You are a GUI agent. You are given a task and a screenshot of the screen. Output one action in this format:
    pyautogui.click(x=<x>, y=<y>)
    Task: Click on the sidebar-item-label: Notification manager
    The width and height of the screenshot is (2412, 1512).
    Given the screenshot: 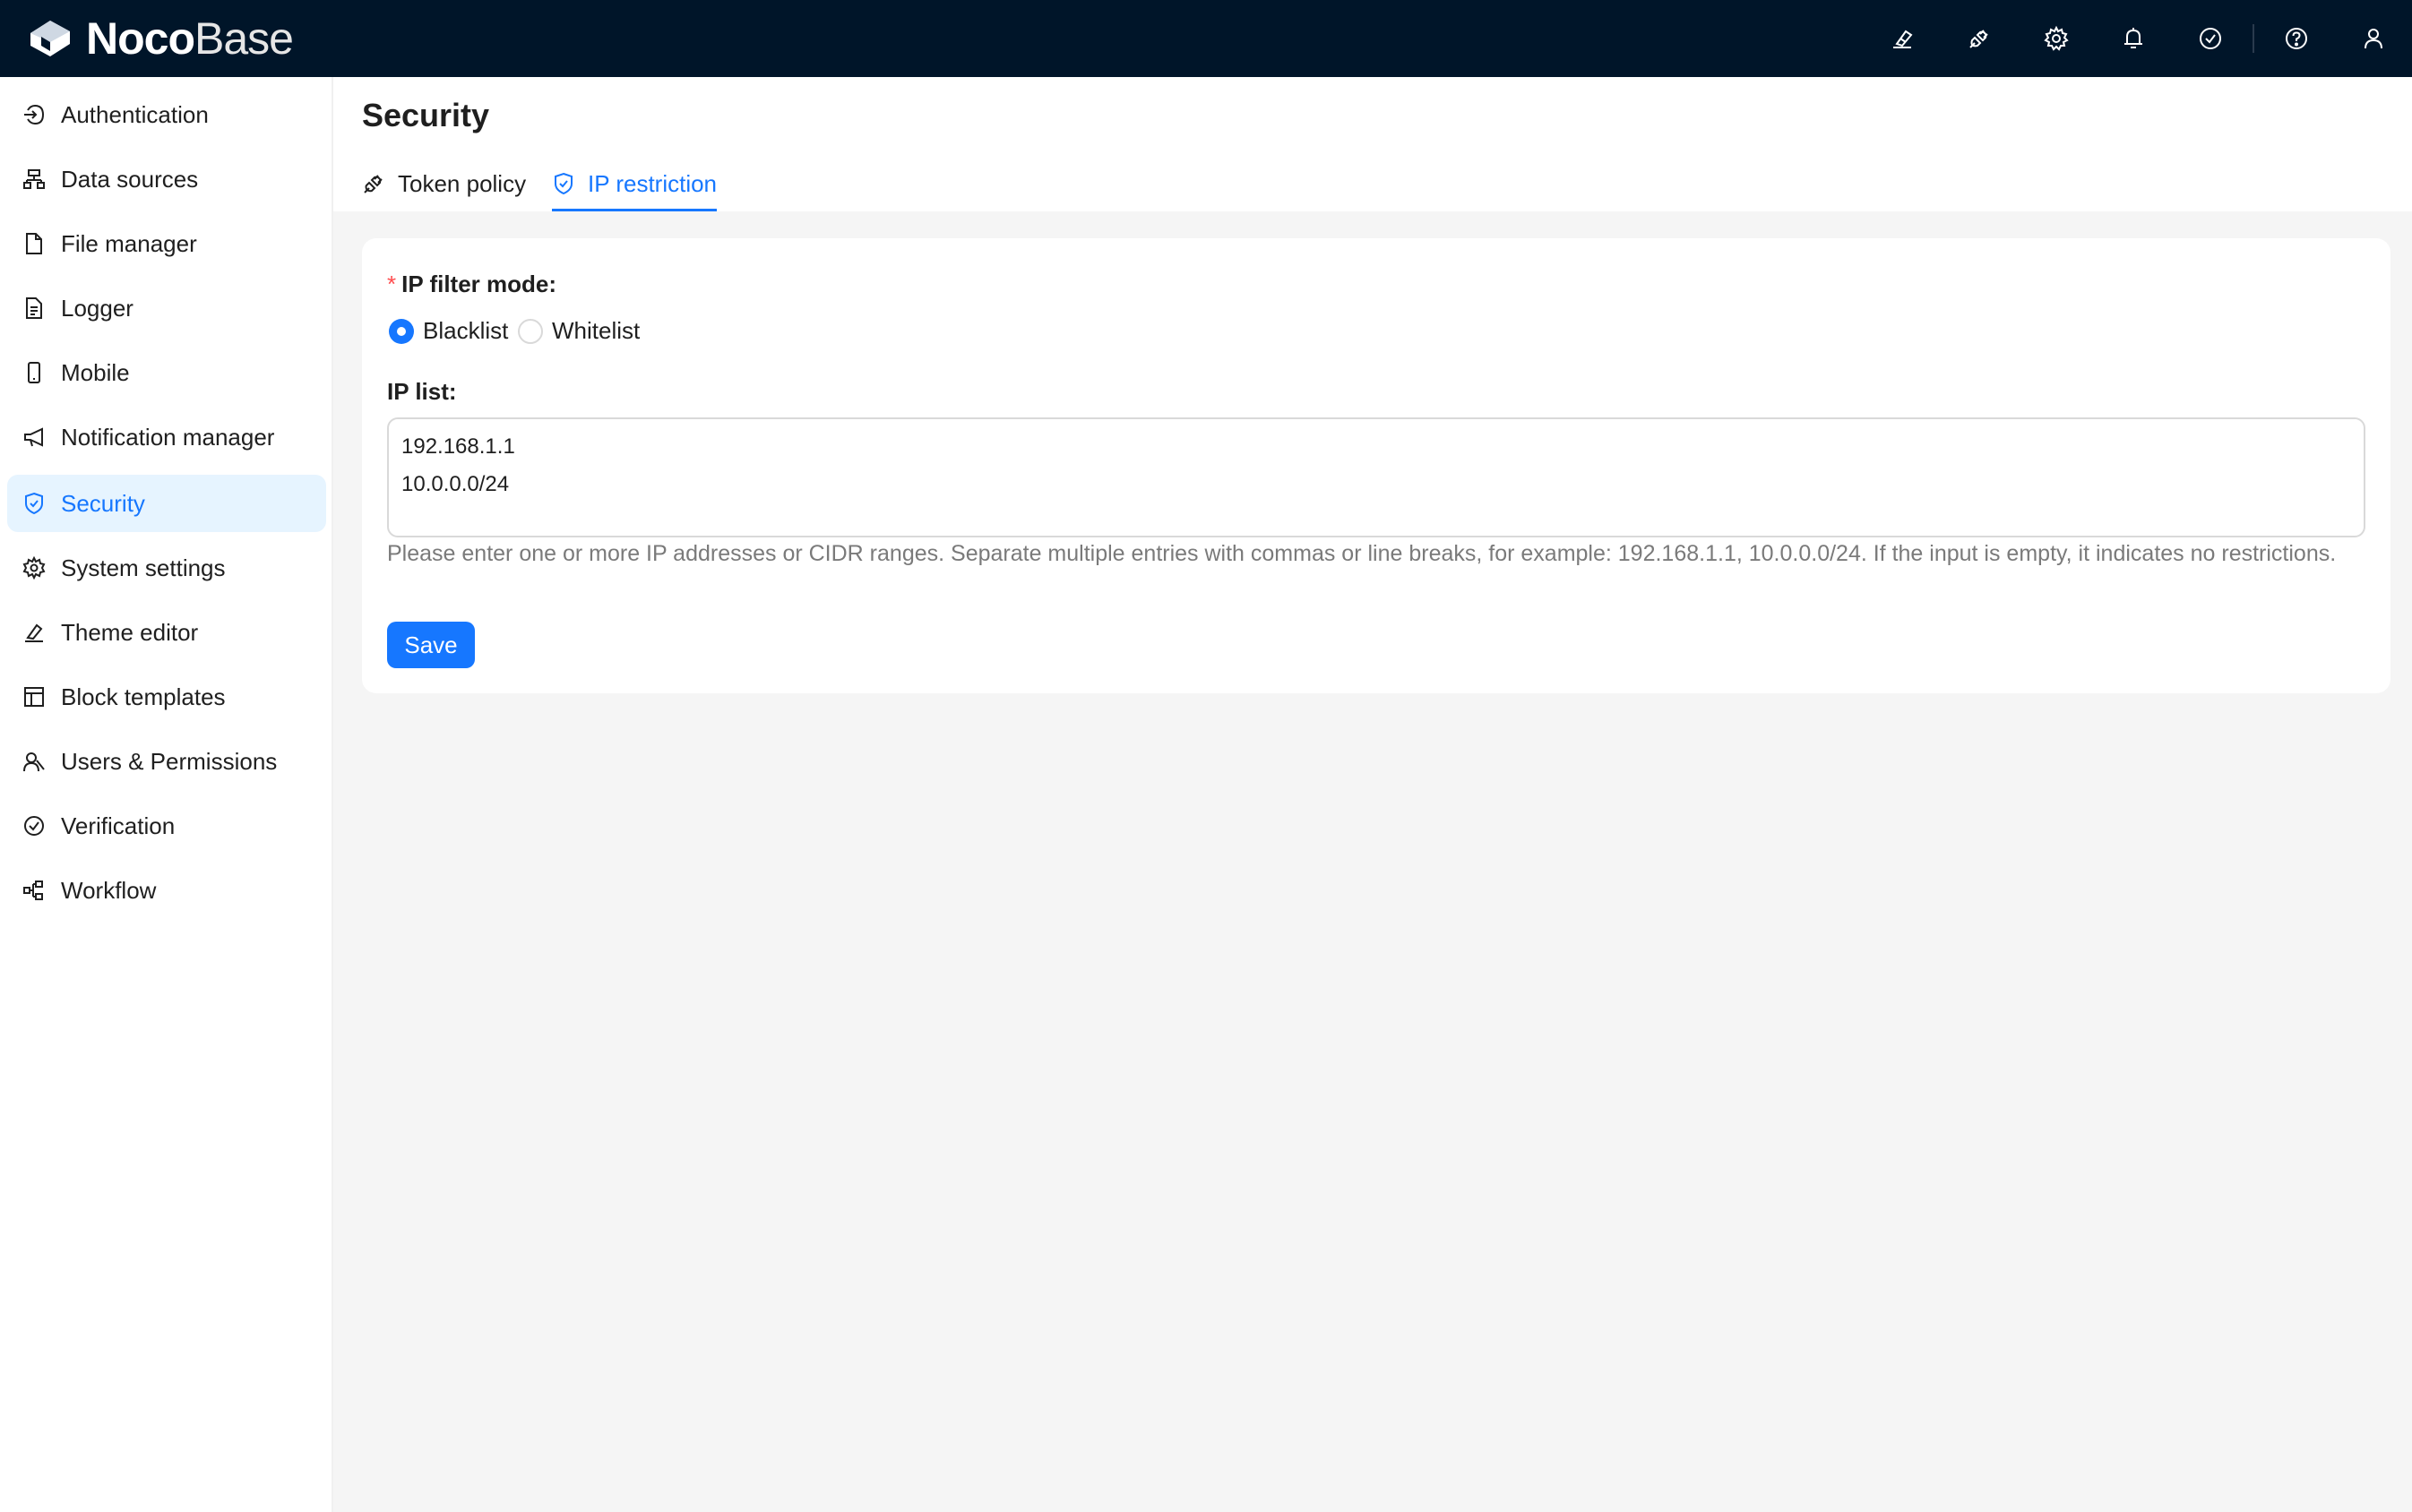 What is the action you would take?
    pyautogui.click(x=168, y=437)
    